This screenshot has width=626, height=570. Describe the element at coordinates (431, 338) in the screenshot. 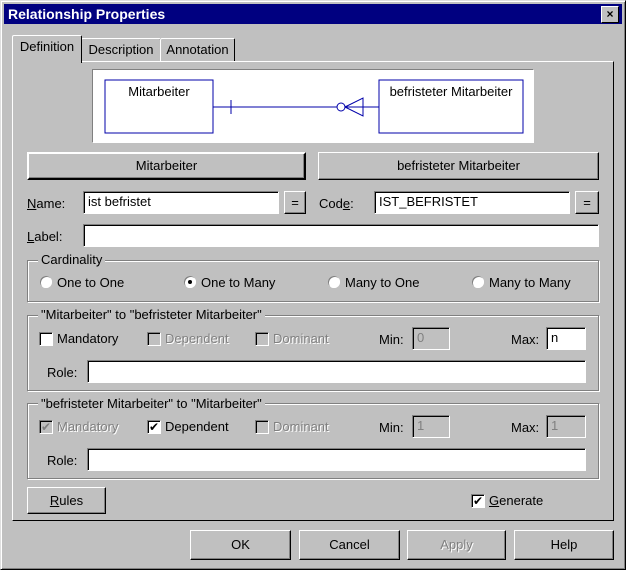

I see `role1-min-input: 0` at that location.